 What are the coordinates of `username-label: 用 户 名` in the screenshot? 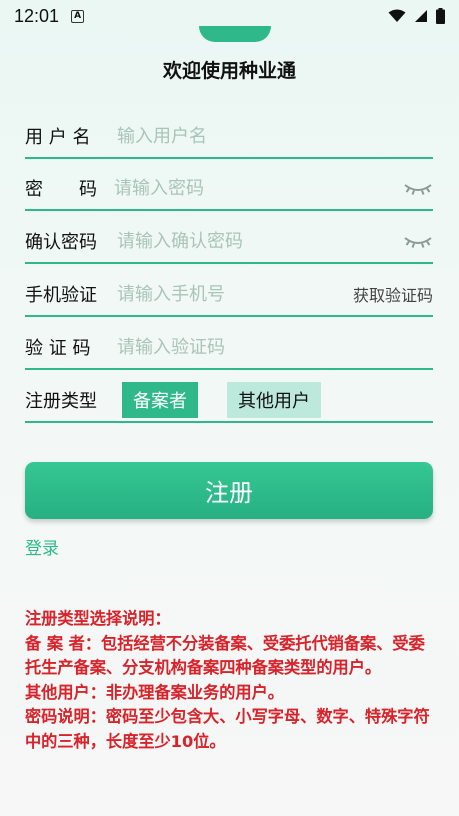 It's located at (58, 137).